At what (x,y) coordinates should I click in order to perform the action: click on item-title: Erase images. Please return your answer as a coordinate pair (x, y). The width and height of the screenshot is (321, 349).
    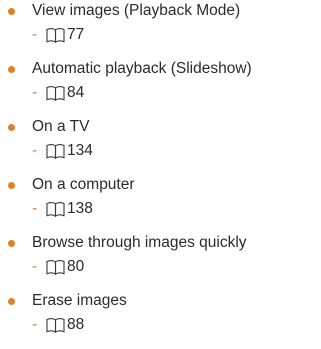
    Looking at the image, I should click on (79, 300).